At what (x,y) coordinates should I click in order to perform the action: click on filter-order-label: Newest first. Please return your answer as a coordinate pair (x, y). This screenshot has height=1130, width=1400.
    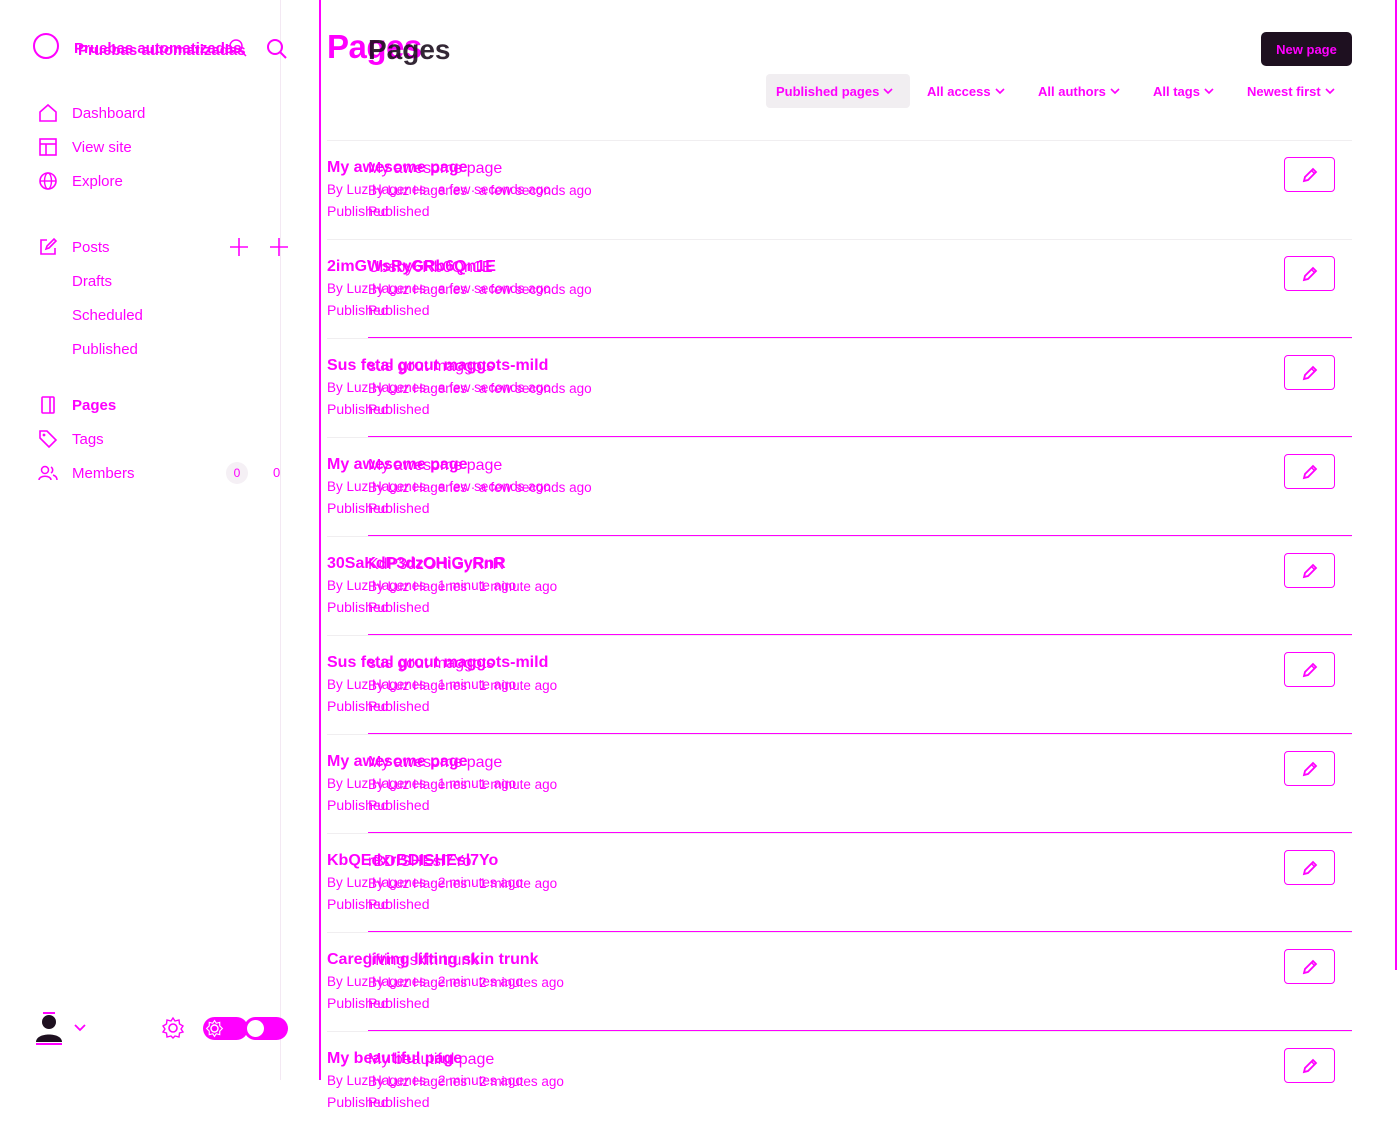
    Looking at the image, I should click on (1284, 91).